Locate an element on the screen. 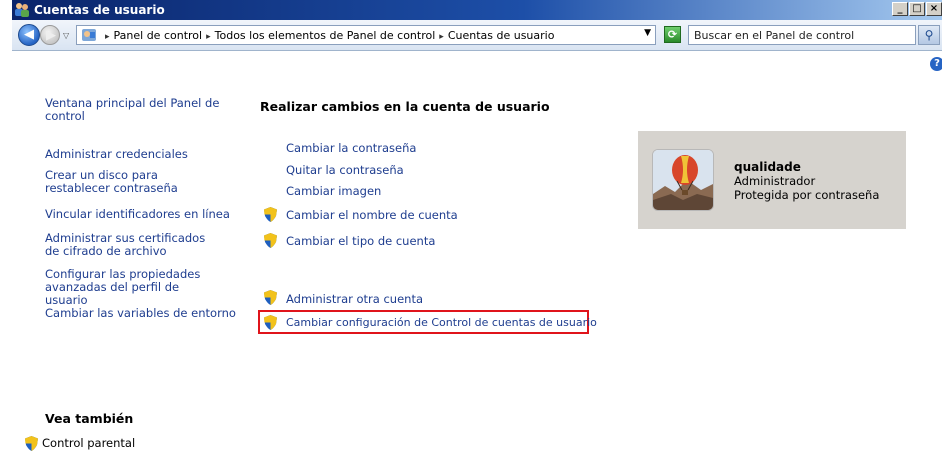 The width and height of the screenshot is (942, 471). back-button: ◀ is located at coordinates (29, 35).